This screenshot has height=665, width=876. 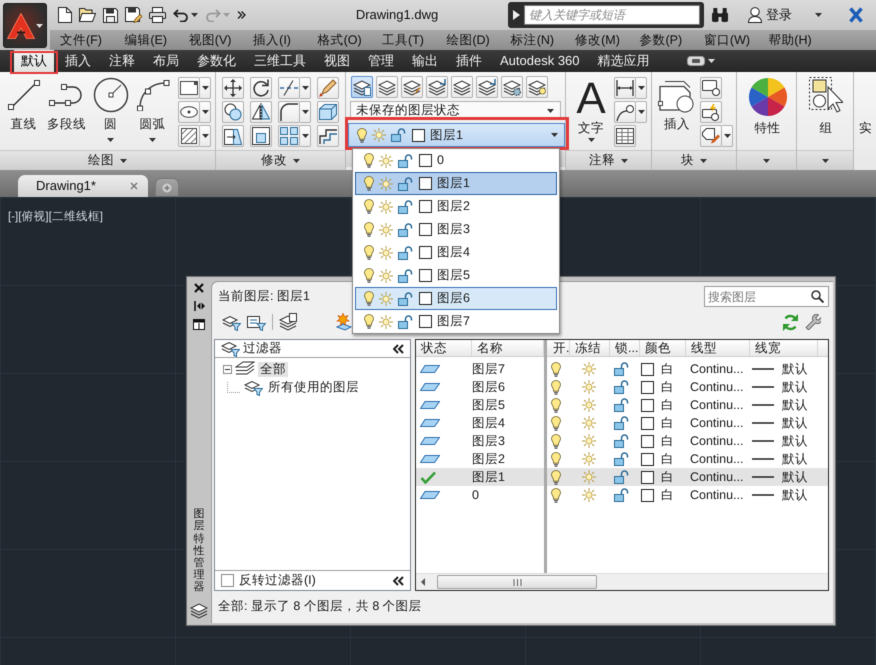 I want to click on table-row: 图层2 白 Continu... 默认, so click(x=622, y=459).